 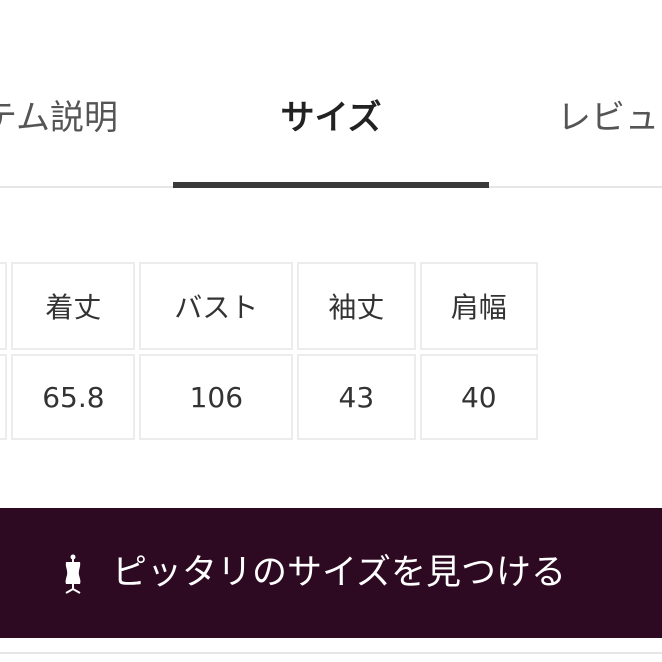 I want to click on size-value-cell: 65.8, so click(x=73, y=397).